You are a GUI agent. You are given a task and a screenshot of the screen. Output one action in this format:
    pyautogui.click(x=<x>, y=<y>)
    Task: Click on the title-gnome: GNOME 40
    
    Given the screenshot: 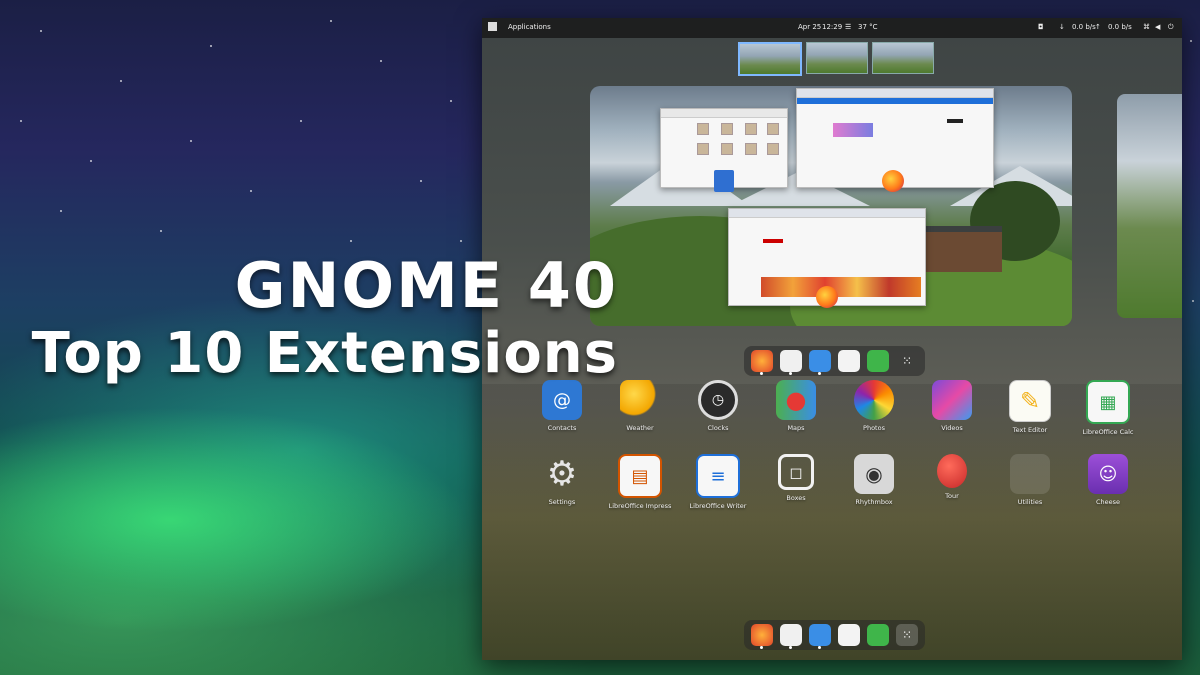 What is the action you would take?
    pyautogui.click(x=426, y=285)
    